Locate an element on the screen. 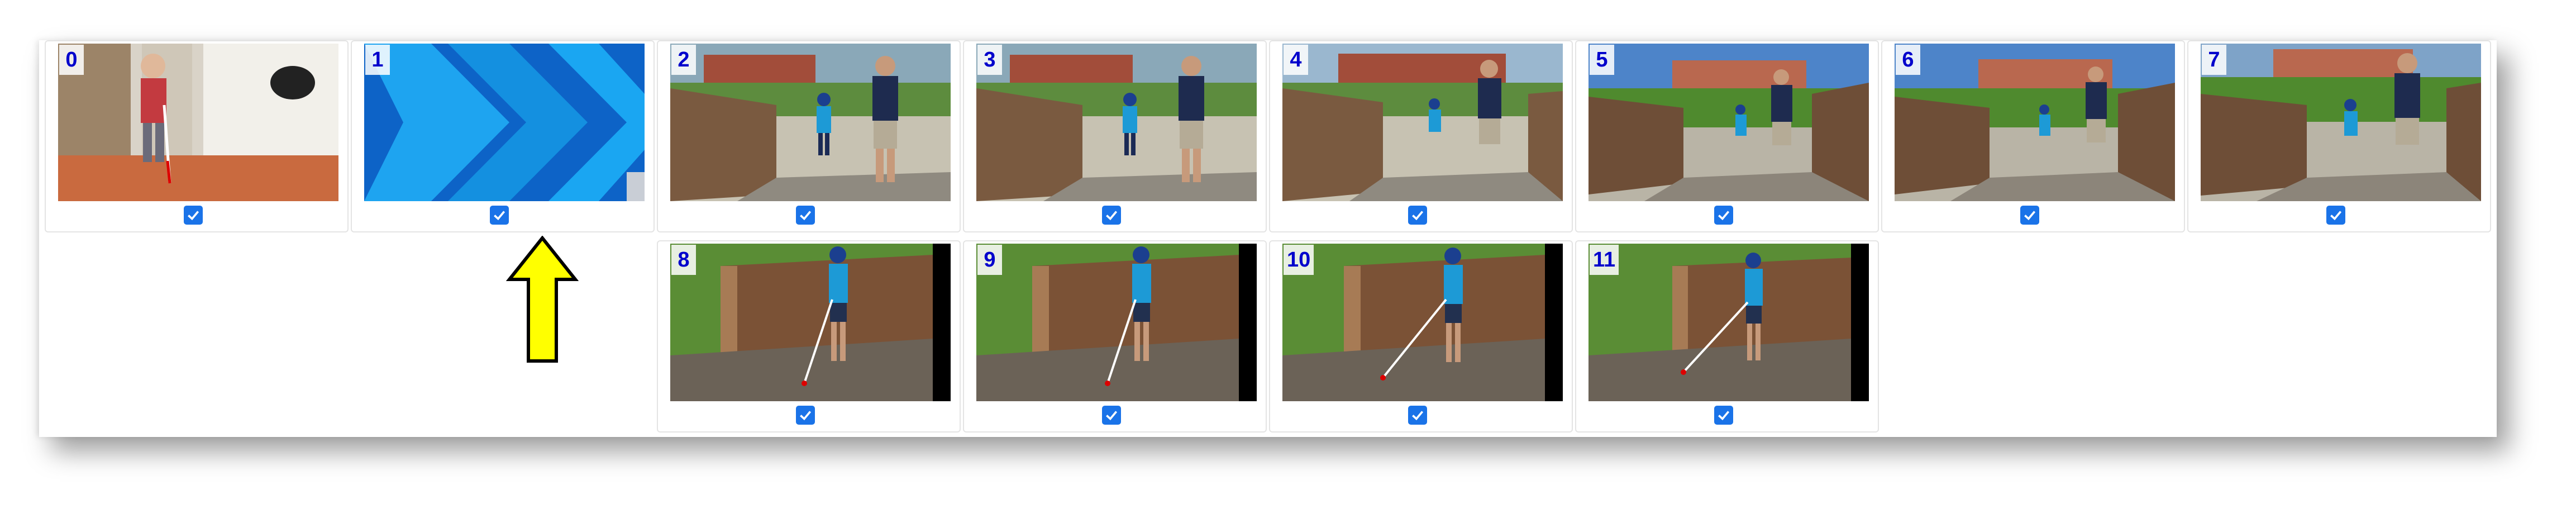 The height and width of the screenshot is (518, 2576). frame-thumbnail: 0 is located at coordinates (198, 123).